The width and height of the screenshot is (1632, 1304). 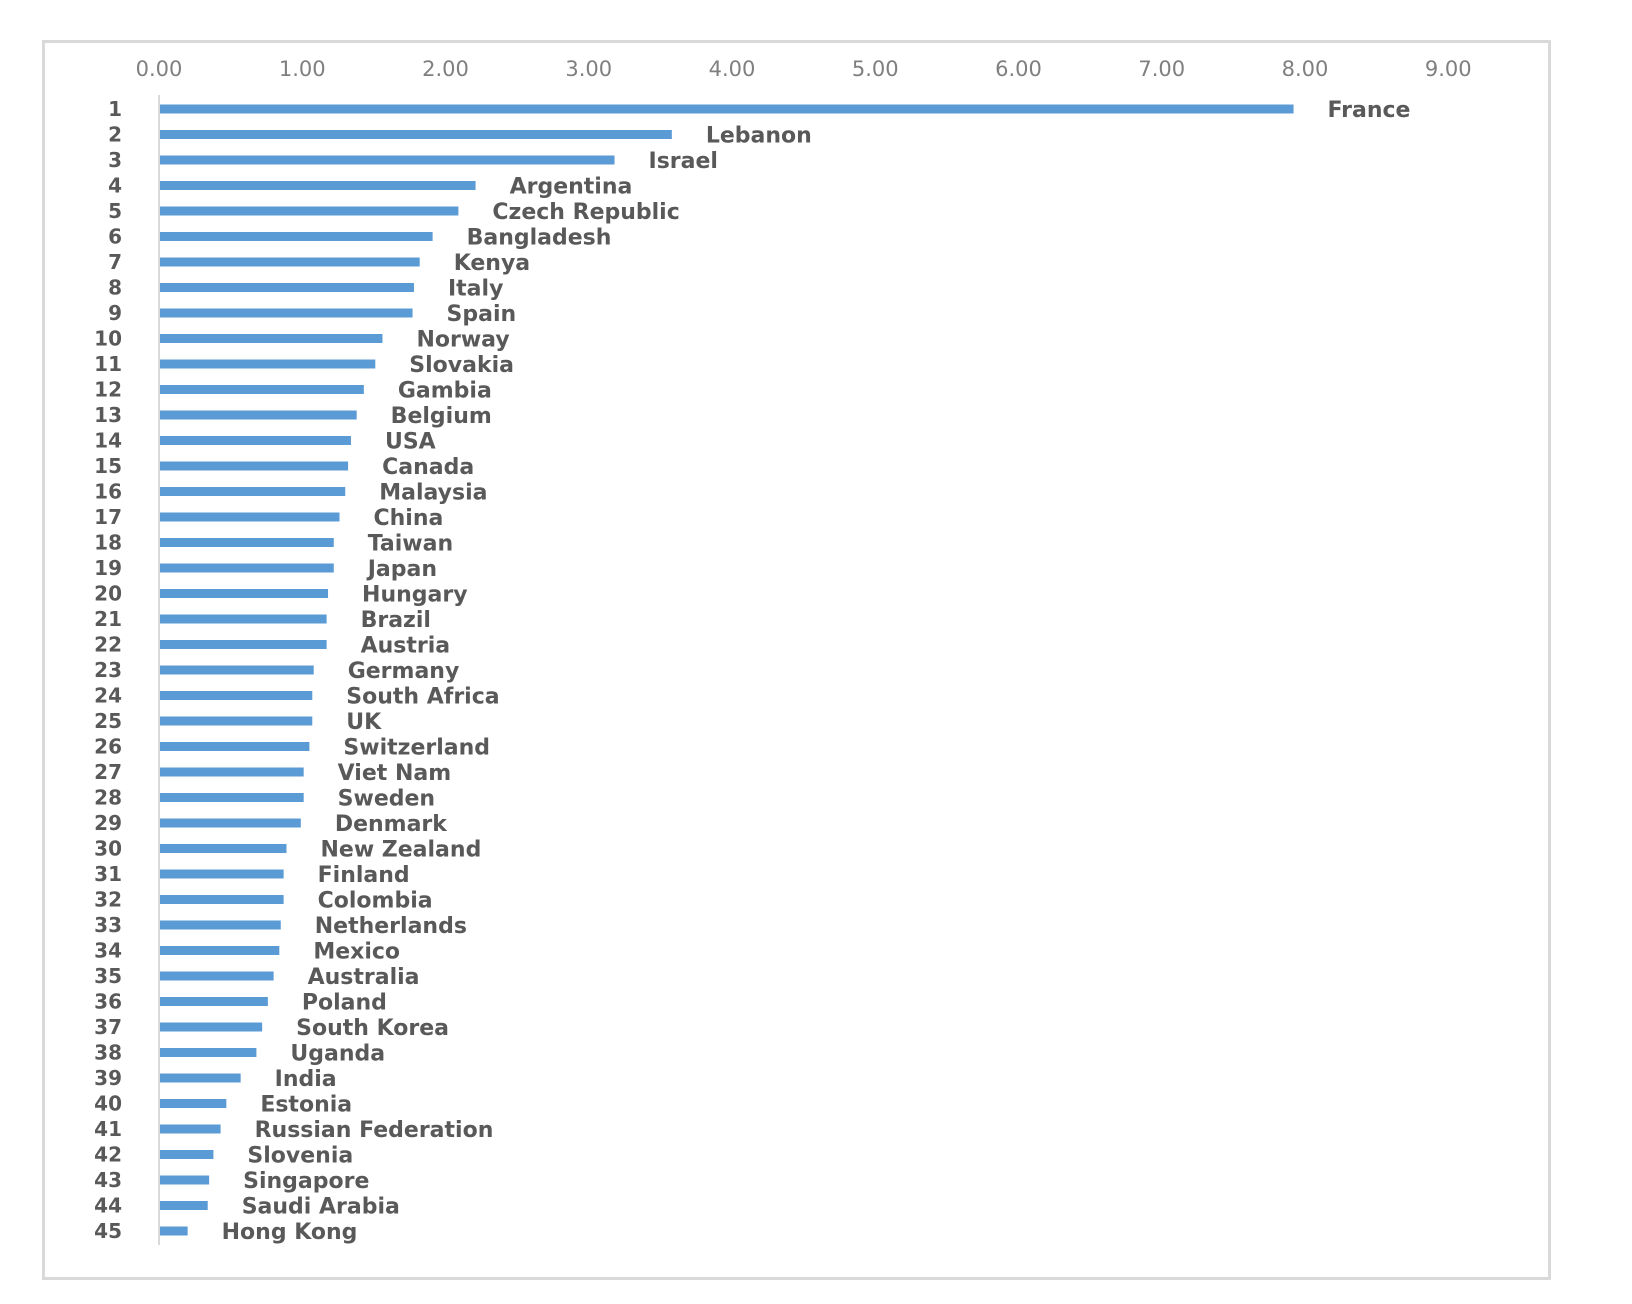 What do you see at coordinates (296, 697) in the screenshot?
I see `bar-row: 24 South Africa` at bounding box center [296, 697].